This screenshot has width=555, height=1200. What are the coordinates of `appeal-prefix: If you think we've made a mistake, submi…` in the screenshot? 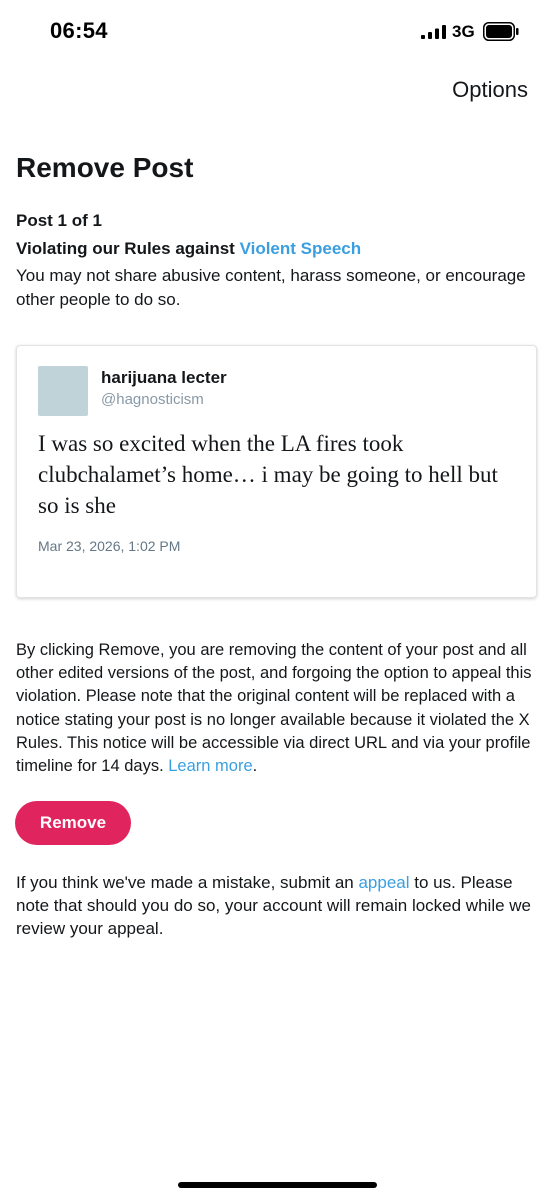 It's located at (187, 882).